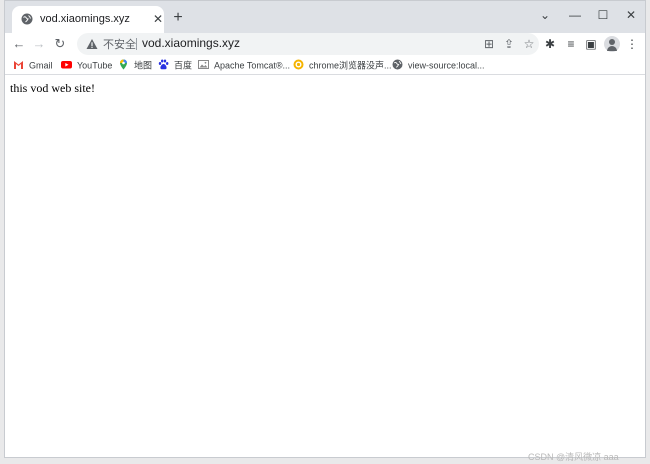  I want to click on watermark: CSDN @清风微凉 aaa, so click(573, 457).